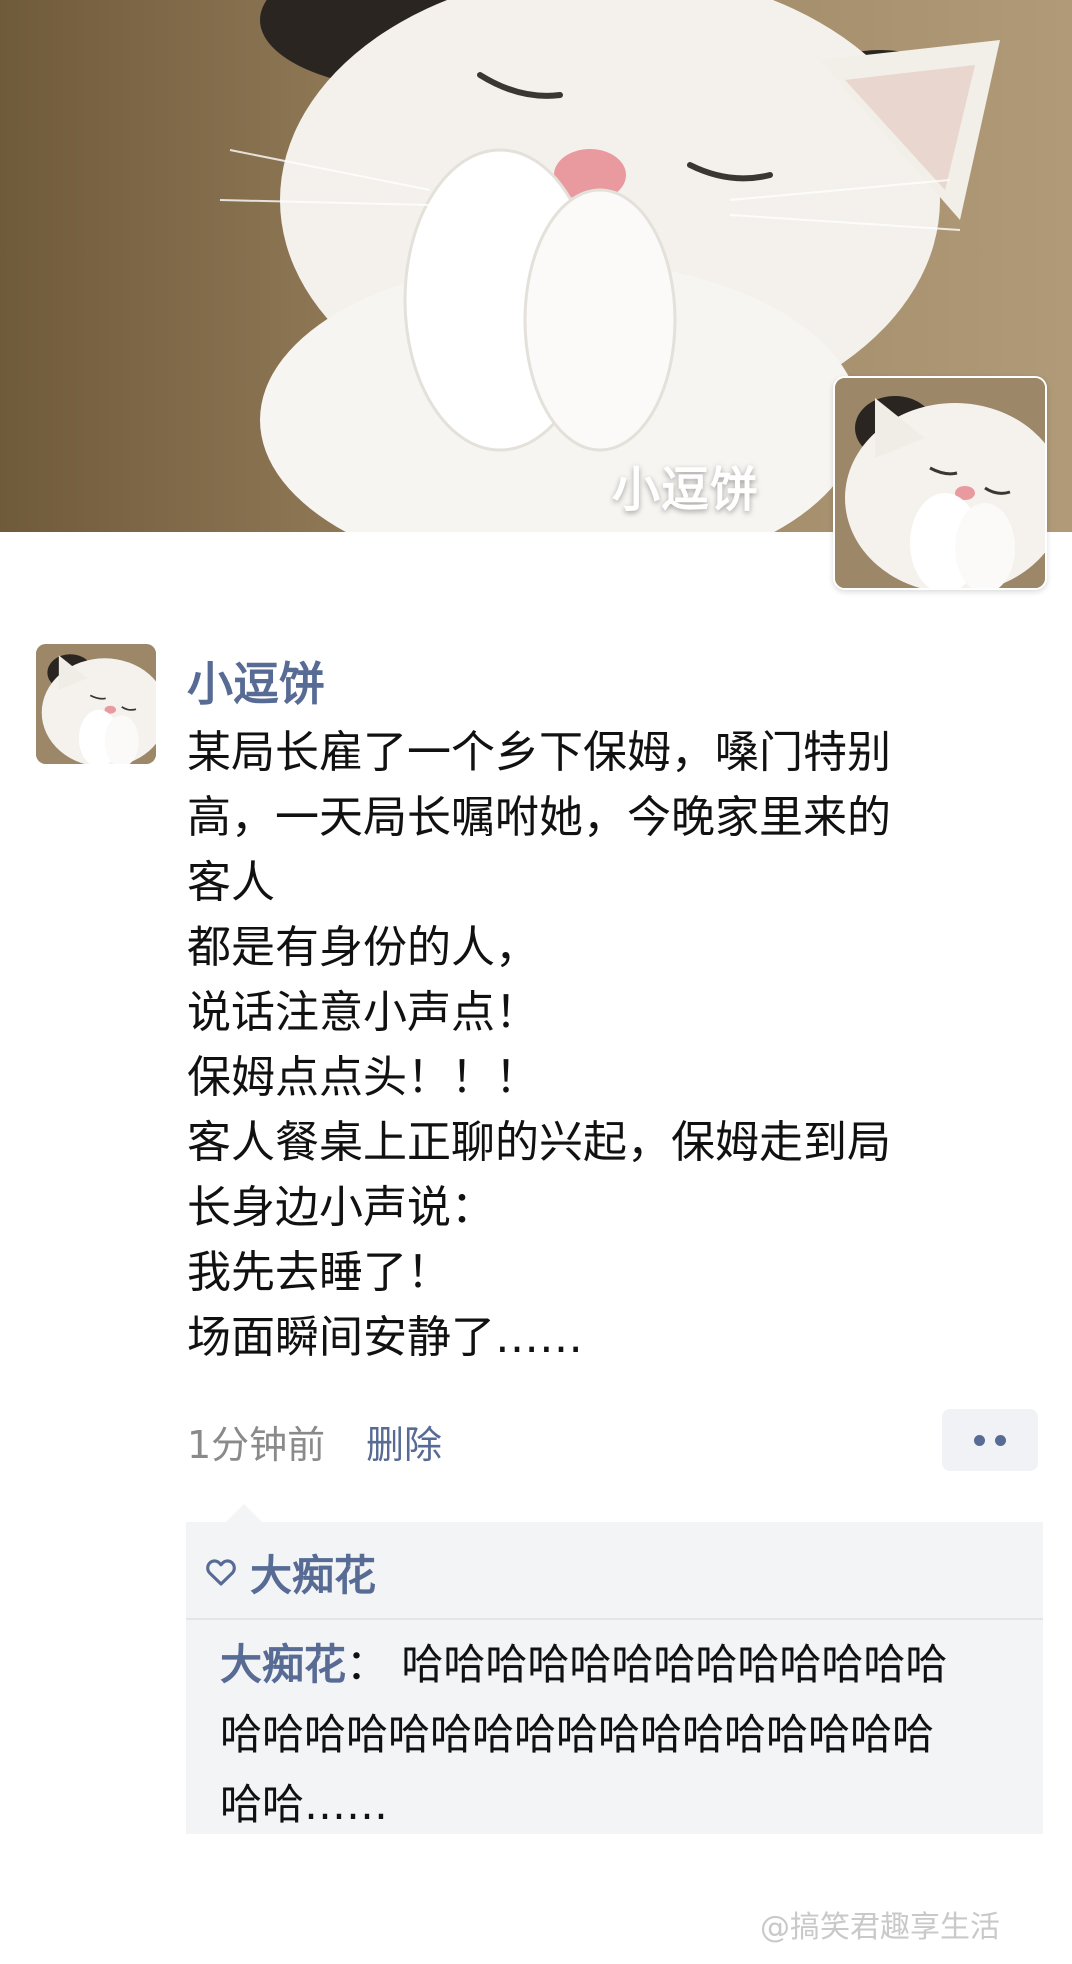 This screenshot has height=1964, width=1072. Describe the element at coordinates (614, 1619) in the screenshot. I see `panel-divider` at that location.